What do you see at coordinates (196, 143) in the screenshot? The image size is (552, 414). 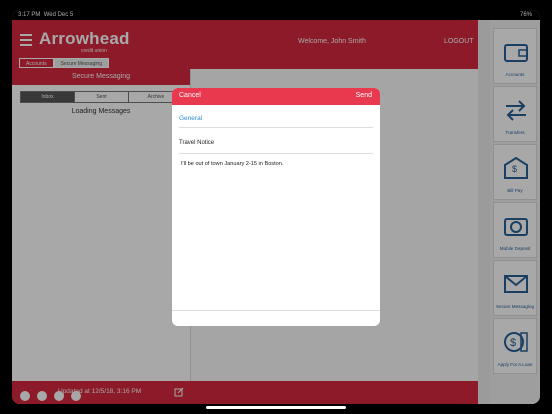 I see `subject-field: Travel Notice` at bounding box center [196, 143].